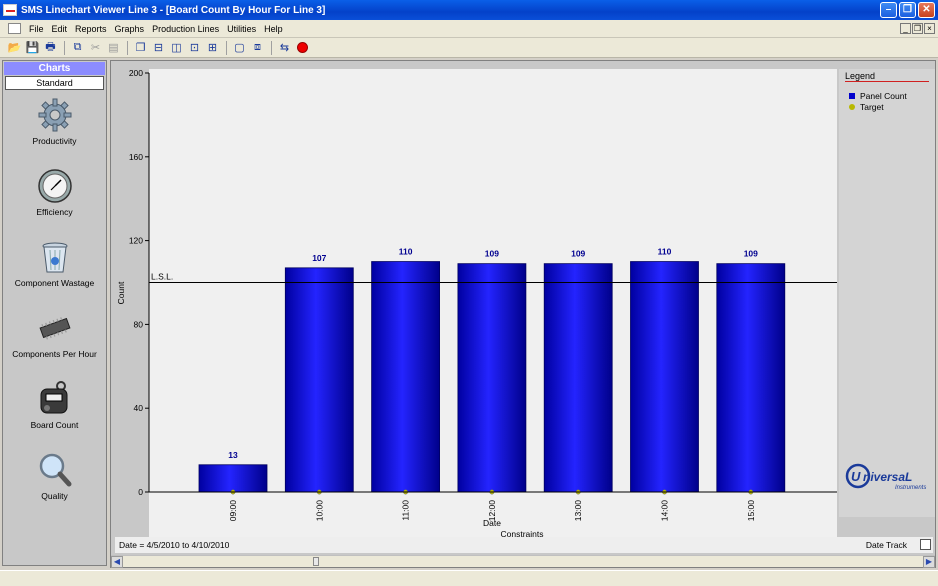 The width and height of the screenshot is (938, 586). I want to click on date-range-text: Date = 4/5/2010 to 4/10/2010, so click(174, 545).